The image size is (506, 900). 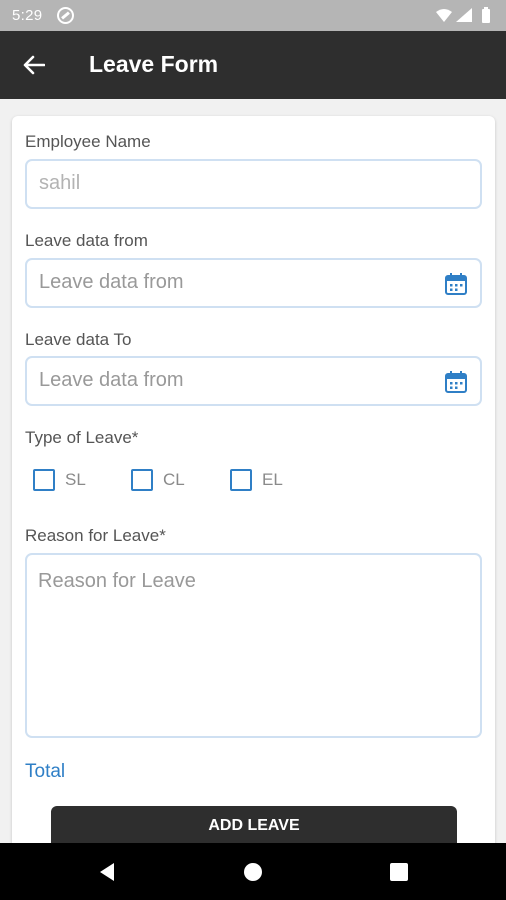 What do you see at coordinates (253, 15) in the screenshot?
I see `status-bar: 5:29` at bounding box center [253, 15].